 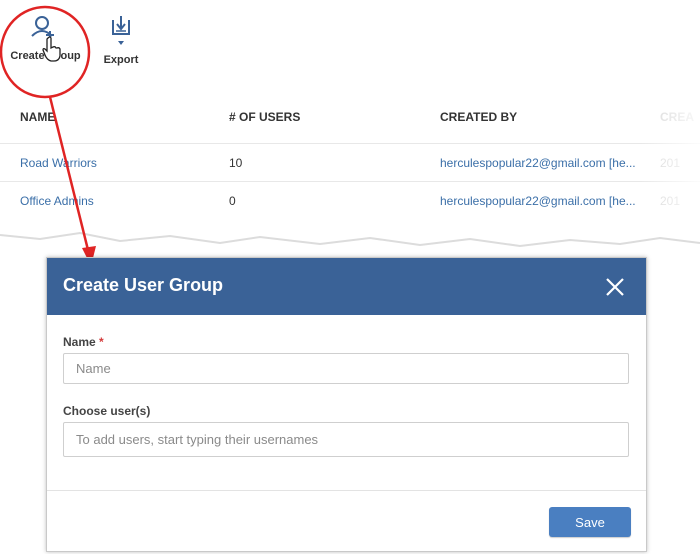 What do you see at coordinates (319, 117) in the screenshot?
I see `column-header-users: # OF USERS` at bounding box center [319, 117].